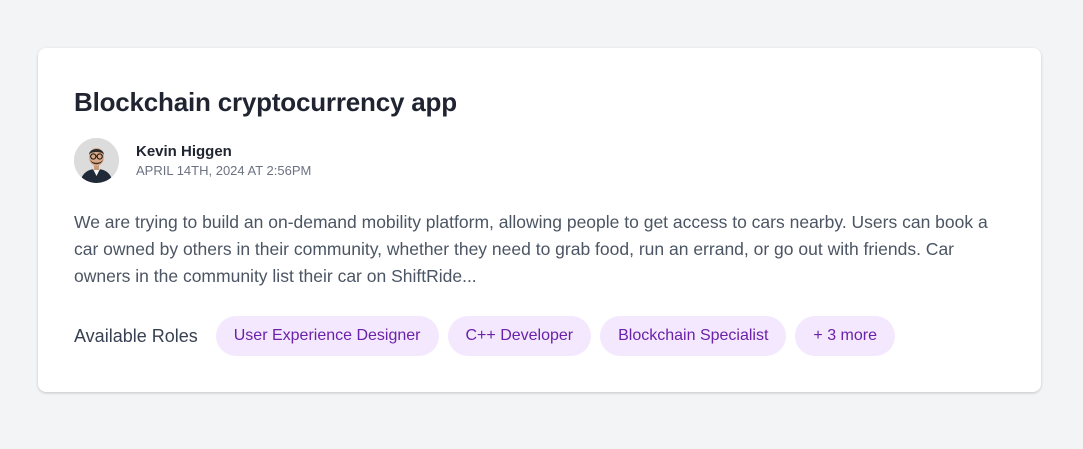 The image size is (1083, 449). I want to click on more-roles-chip: + 3 more, so click(845, 336).